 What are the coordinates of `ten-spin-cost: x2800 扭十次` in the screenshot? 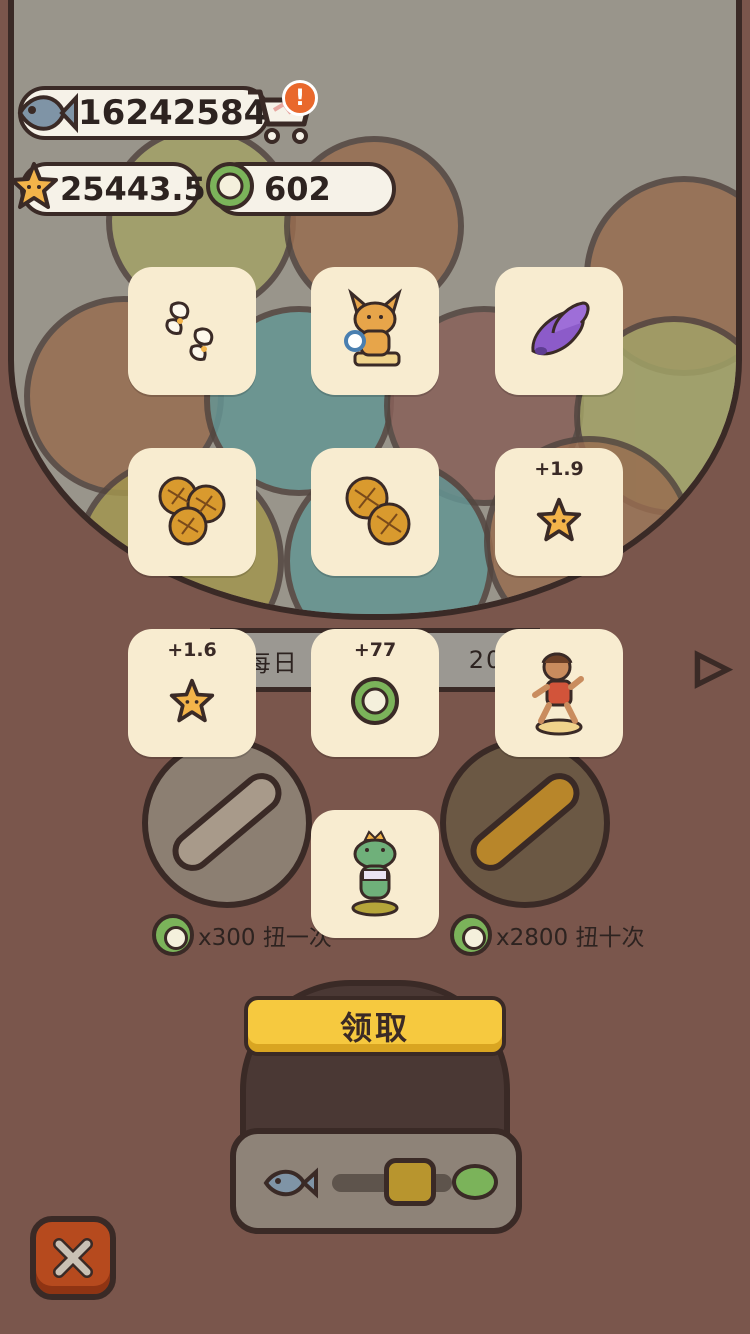 It's located at (547, 935).